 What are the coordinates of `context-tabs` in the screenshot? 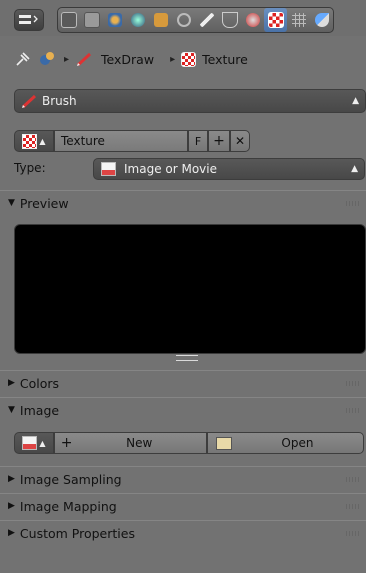 It's located at (195, 20).